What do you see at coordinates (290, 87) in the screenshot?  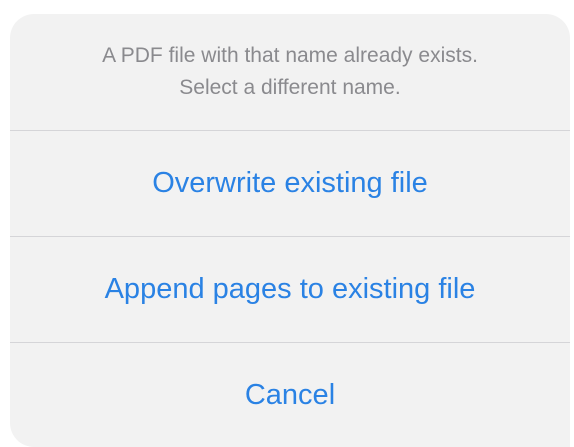 I see `alert-message-line-2: Select a different name.` at bounding box center [290, 87].